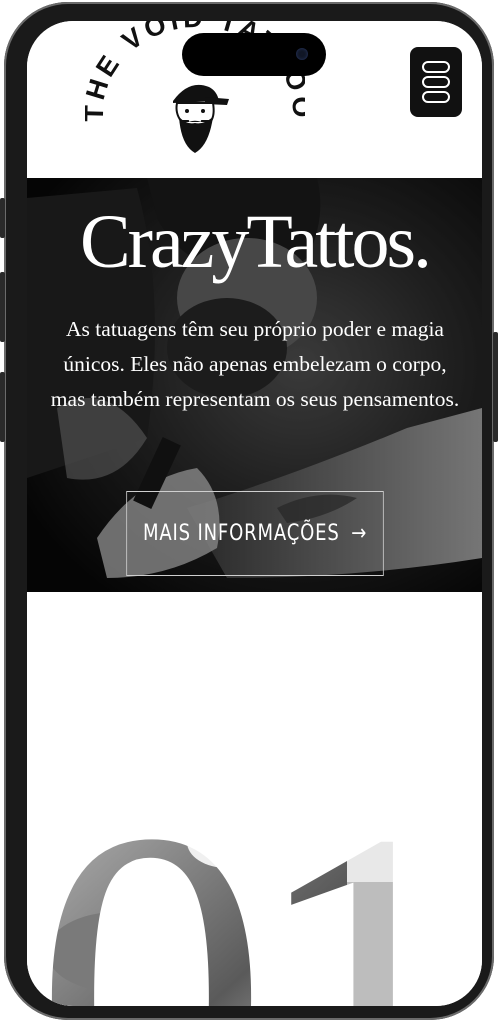 The height and width of the screenshot is (1024, 501). Describe the element at coordinates (2, 307) in the screenshot. I see `volume-up-button` at that location.